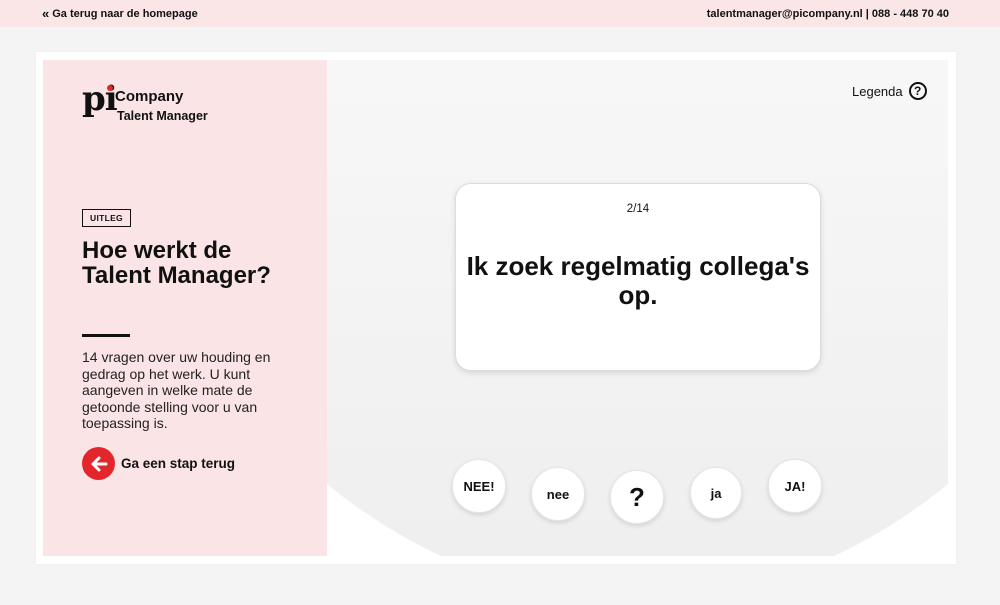  I want to click on back-to-homepage-label: Ga terug naar de homepage, so click(125, 13).